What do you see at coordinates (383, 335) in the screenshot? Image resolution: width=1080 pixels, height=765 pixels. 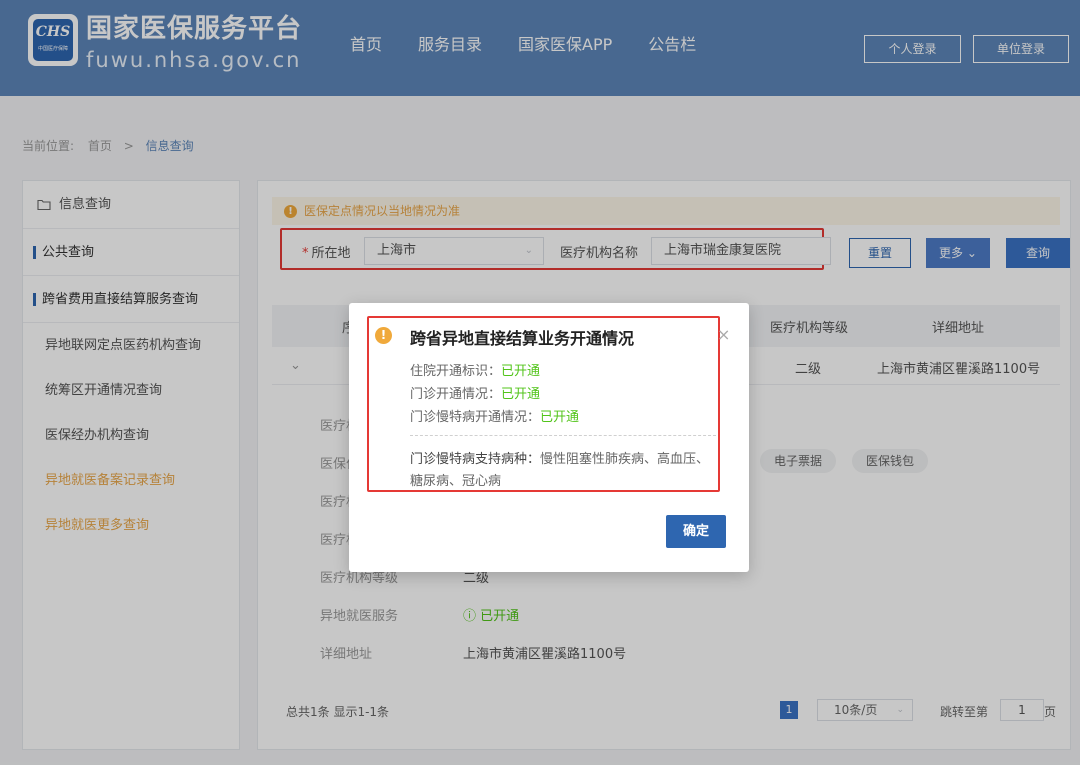 I see `warning-icon: !` at bounding box center [383, 335].